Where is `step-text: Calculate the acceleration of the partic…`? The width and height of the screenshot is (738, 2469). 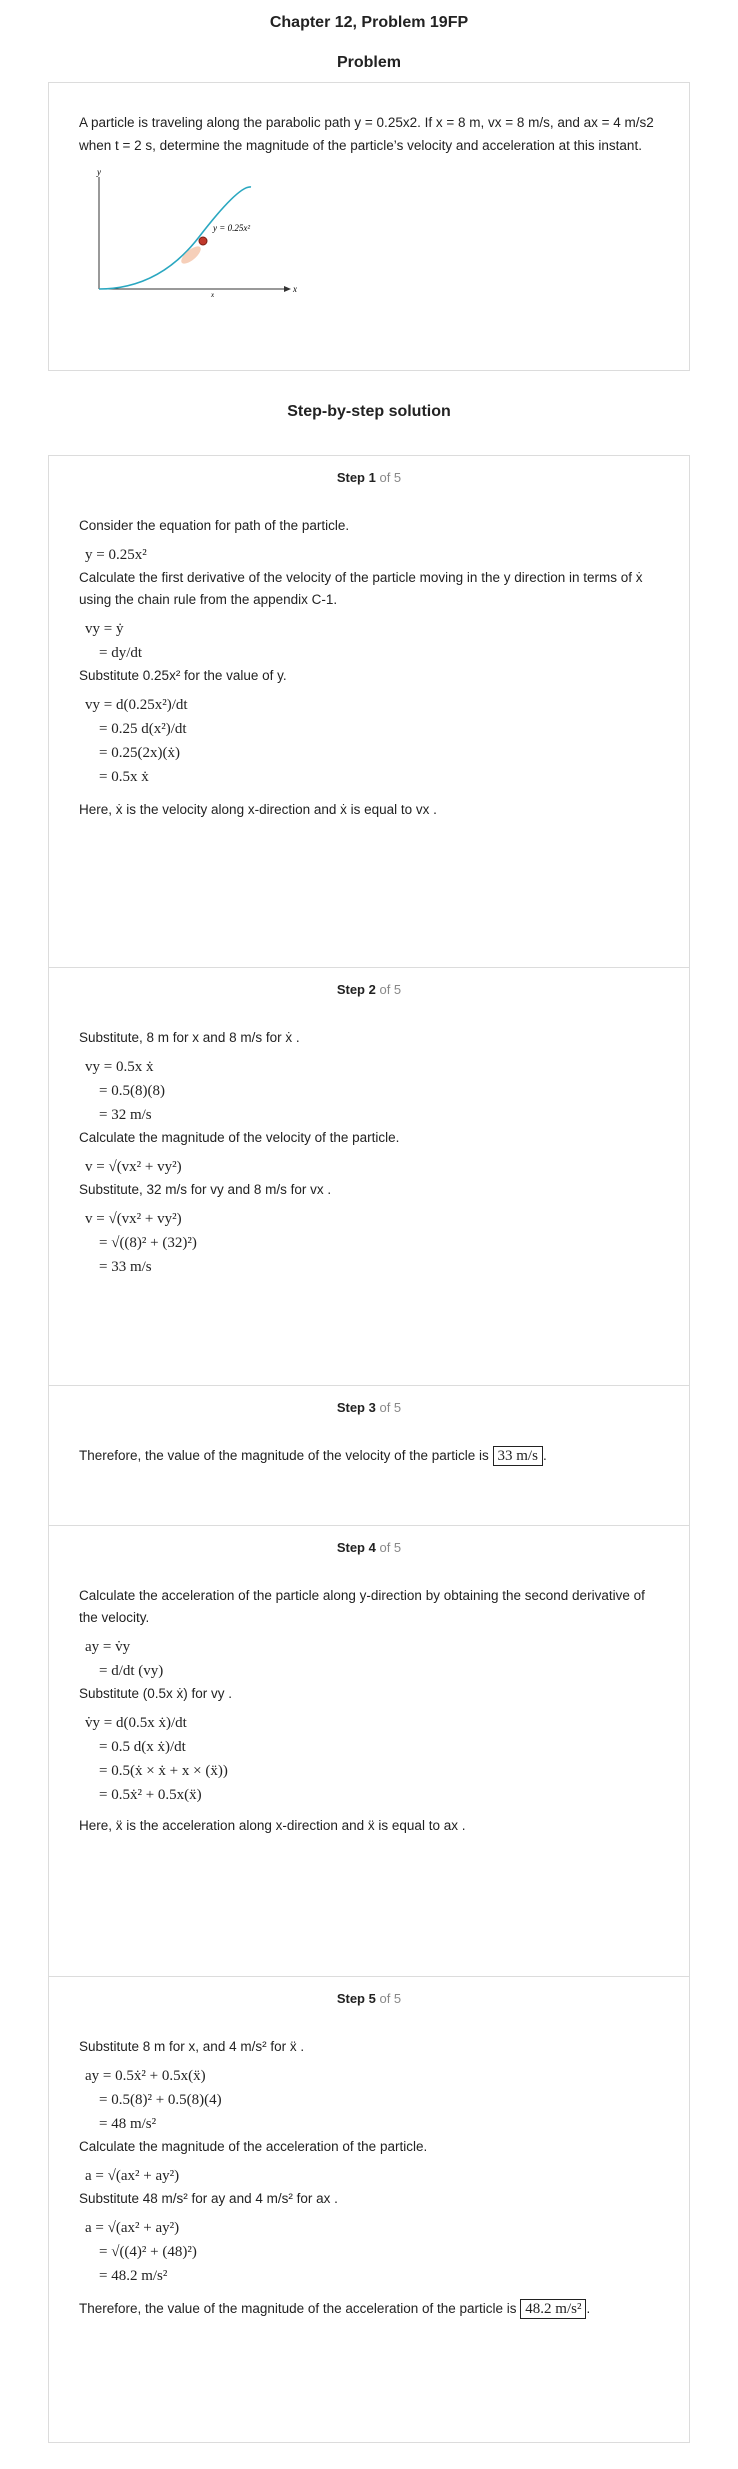
step-text: Calculate the acceleration of the partic… is located at coordinates (362, 1606).